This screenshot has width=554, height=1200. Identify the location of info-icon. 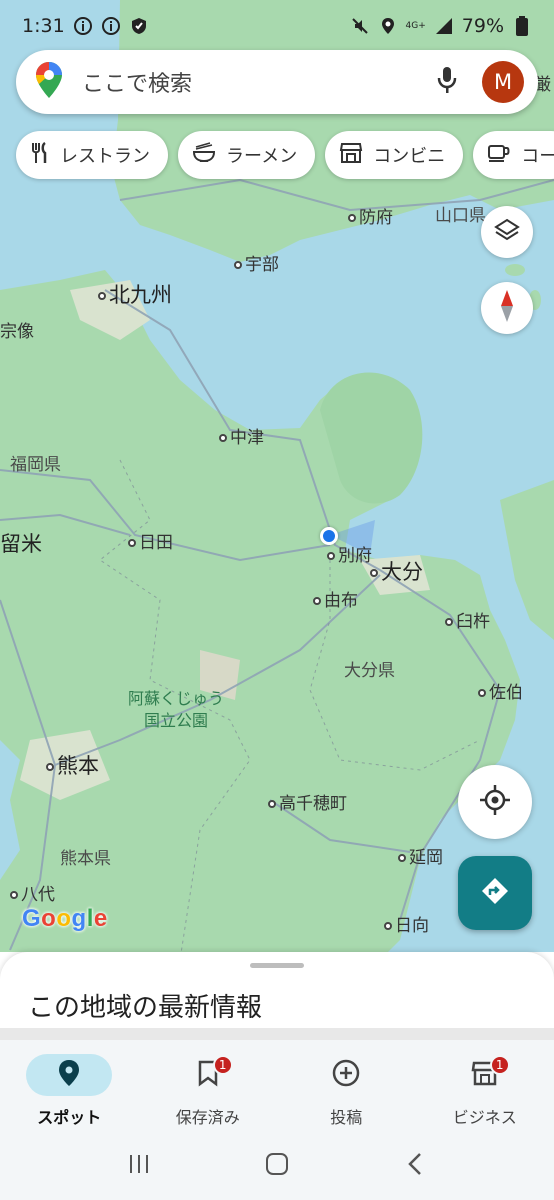
(111, 26).